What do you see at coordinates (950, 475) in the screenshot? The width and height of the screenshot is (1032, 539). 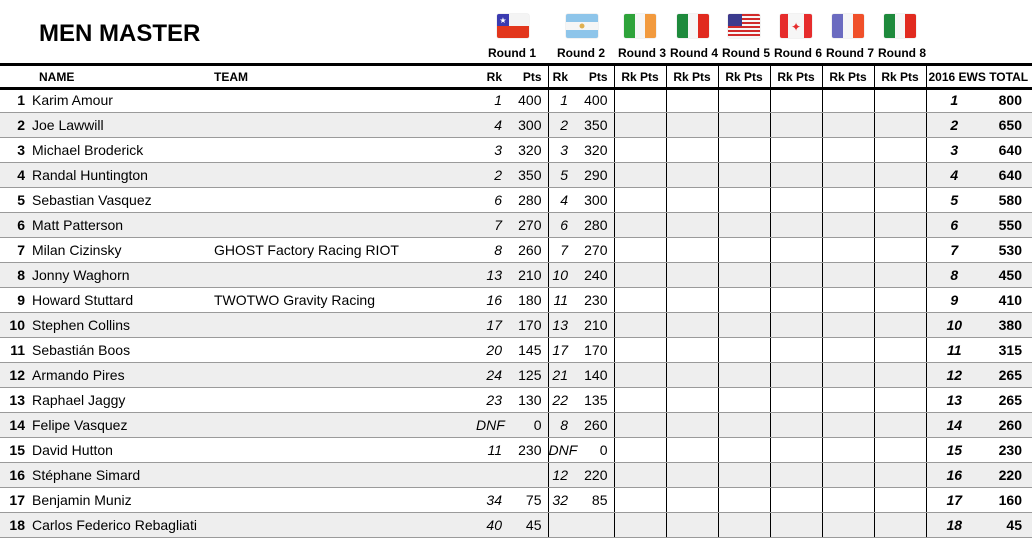 I see `total-rank-cell: 16` at bounding box center [950, 475].